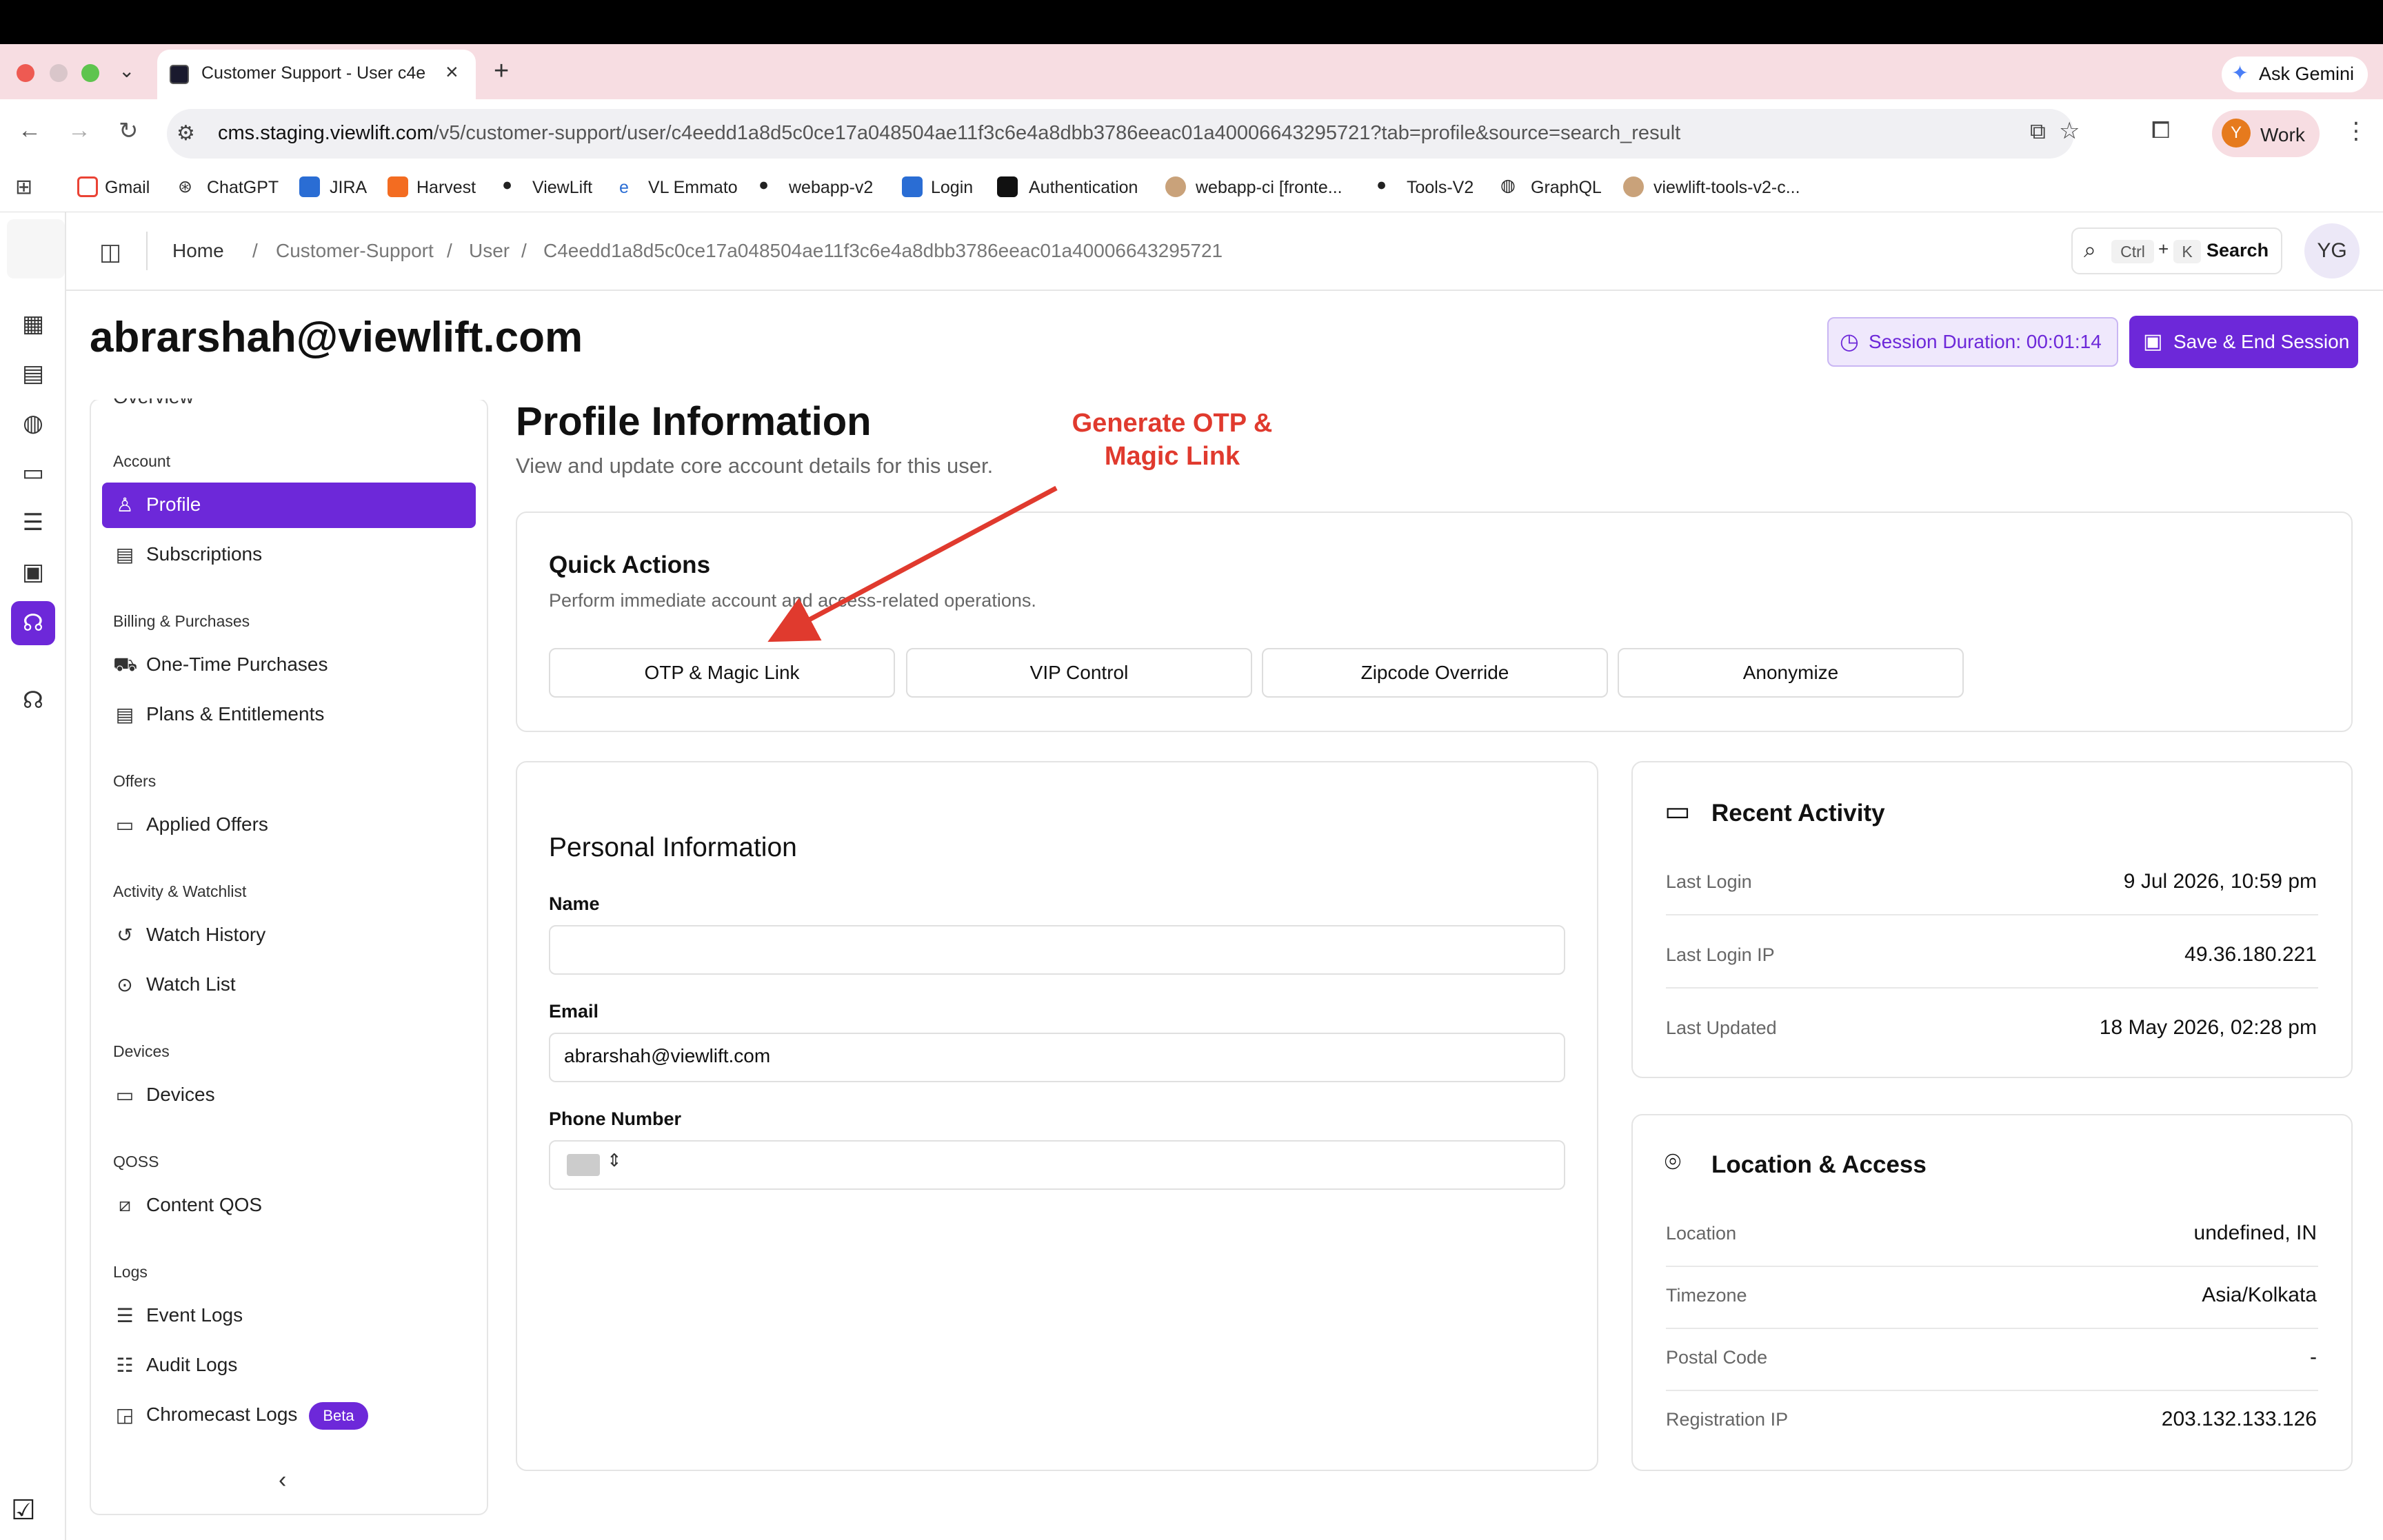  I want to click on nav-group-activity: Activity & Watchlist, so click(180, 891).